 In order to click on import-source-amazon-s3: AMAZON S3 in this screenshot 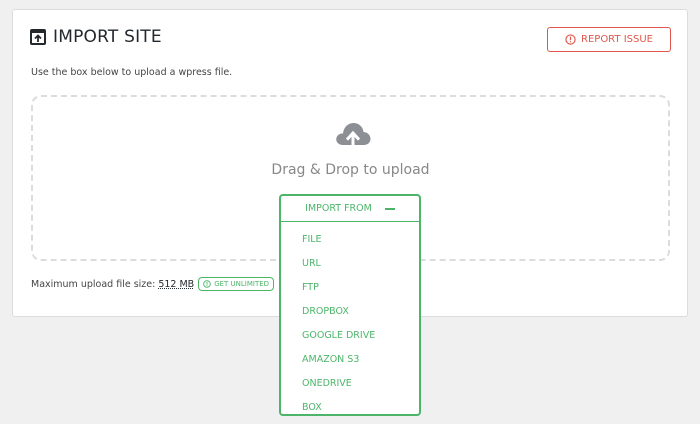, I will do `click(350, 359)`.